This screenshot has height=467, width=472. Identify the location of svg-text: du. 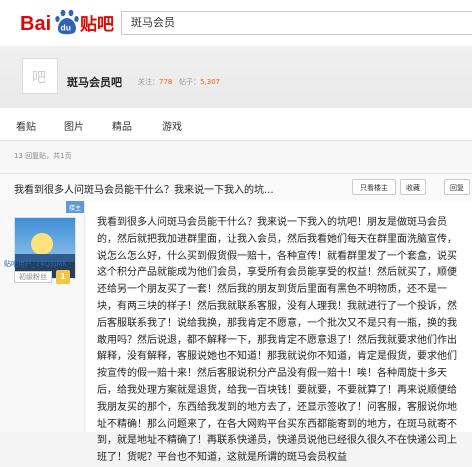
(66, 28).